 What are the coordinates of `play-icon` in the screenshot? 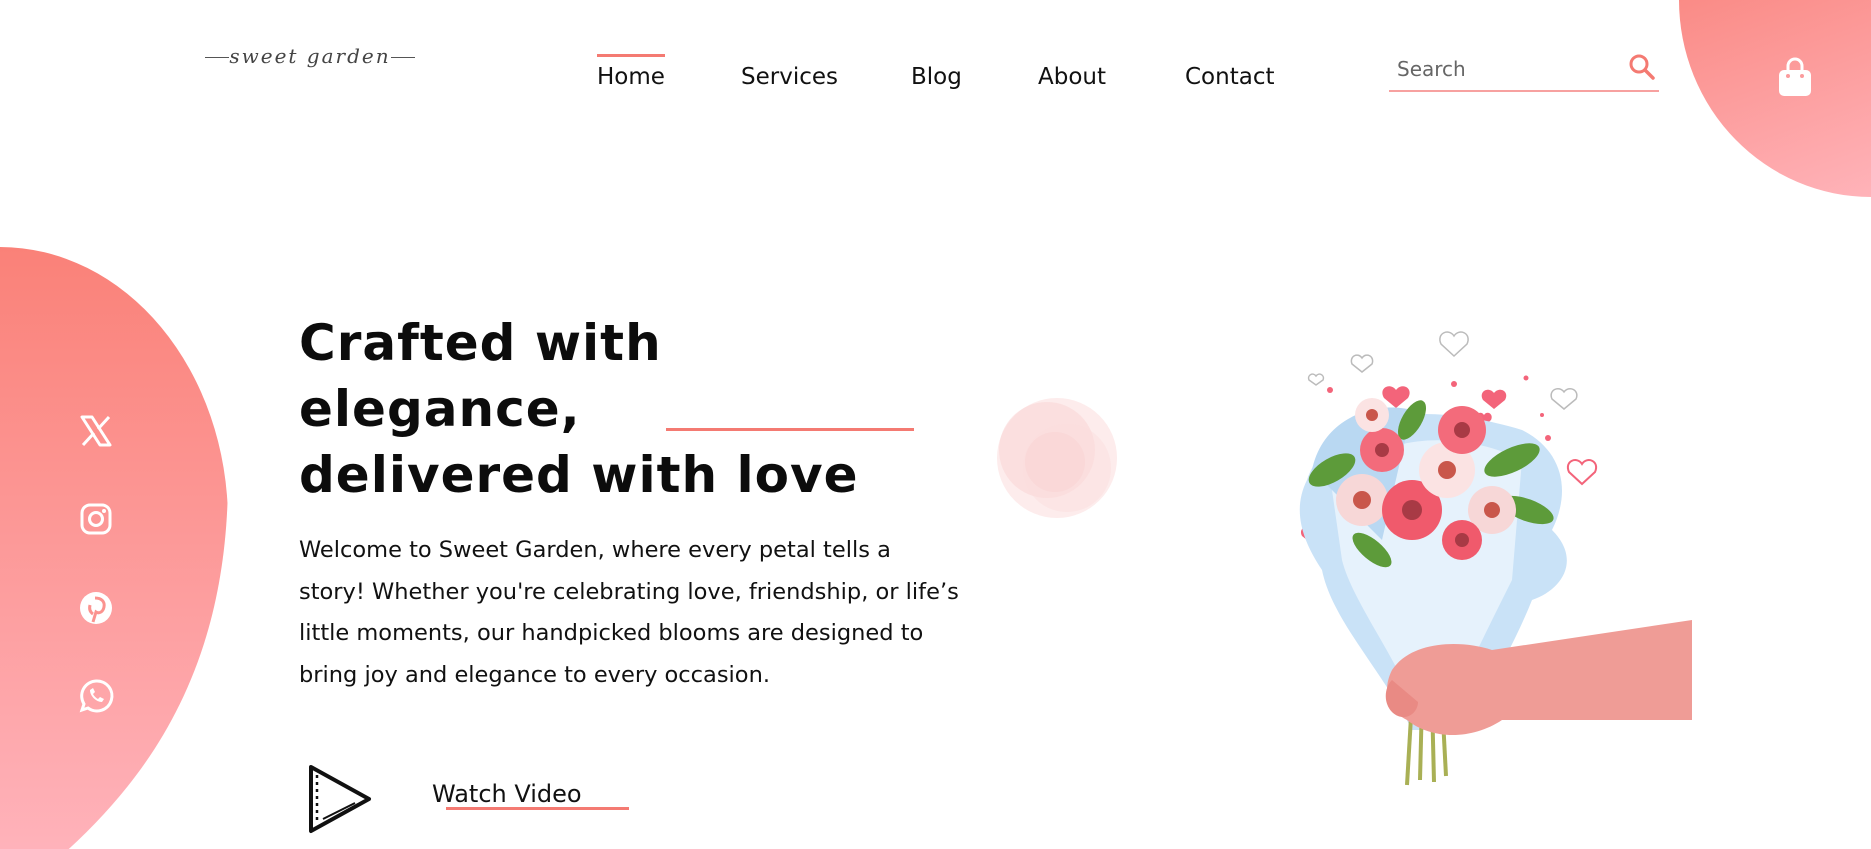 It's located at (339, 799).